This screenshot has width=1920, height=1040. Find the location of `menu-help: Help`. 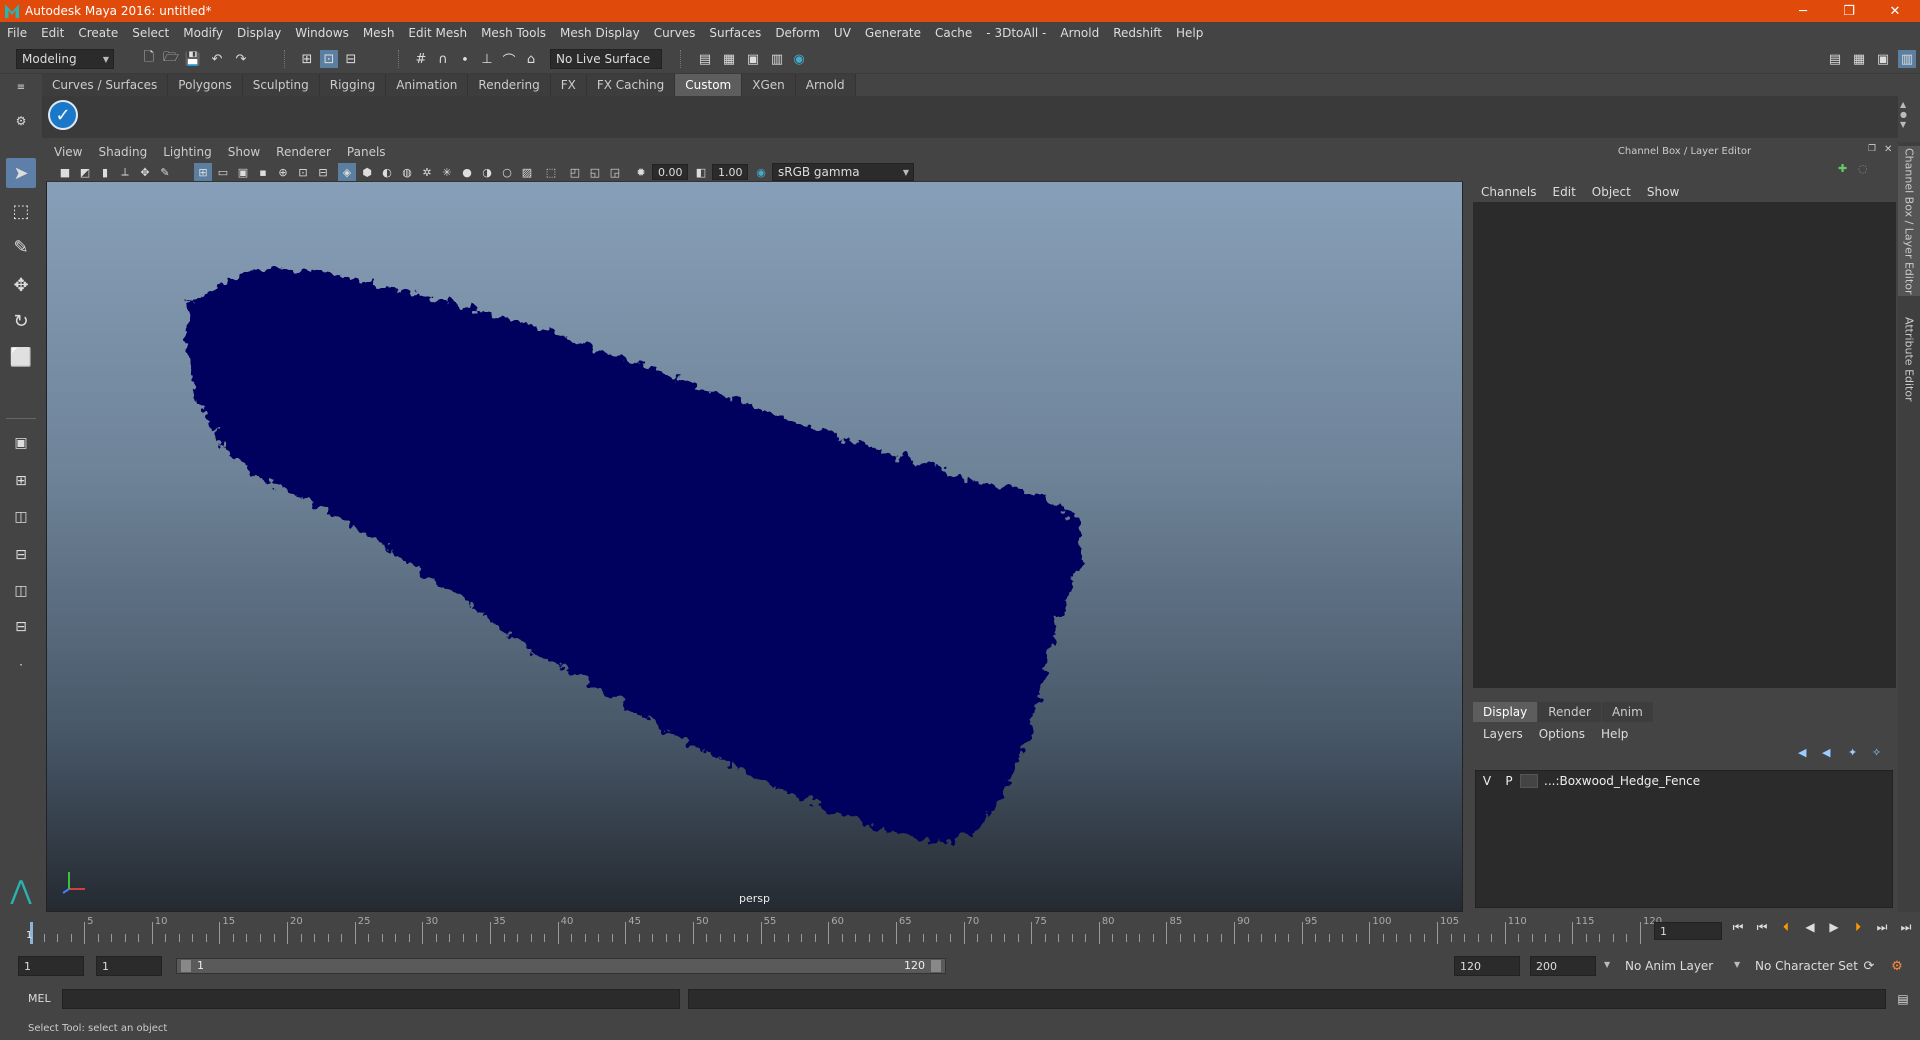

menu-help: Help is located at coordinates (1189, 33).